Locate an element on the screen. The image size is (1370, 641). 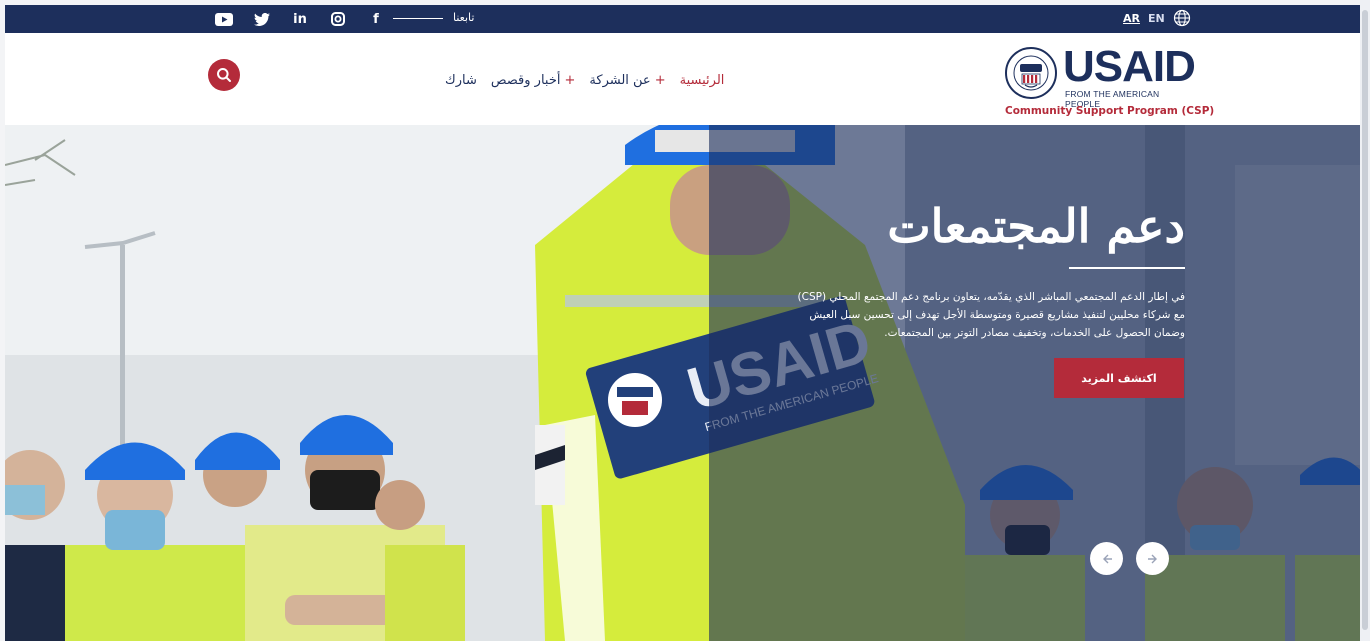
discover-more-button: اكتشف المزيد is located at coordinates (1119, 378).